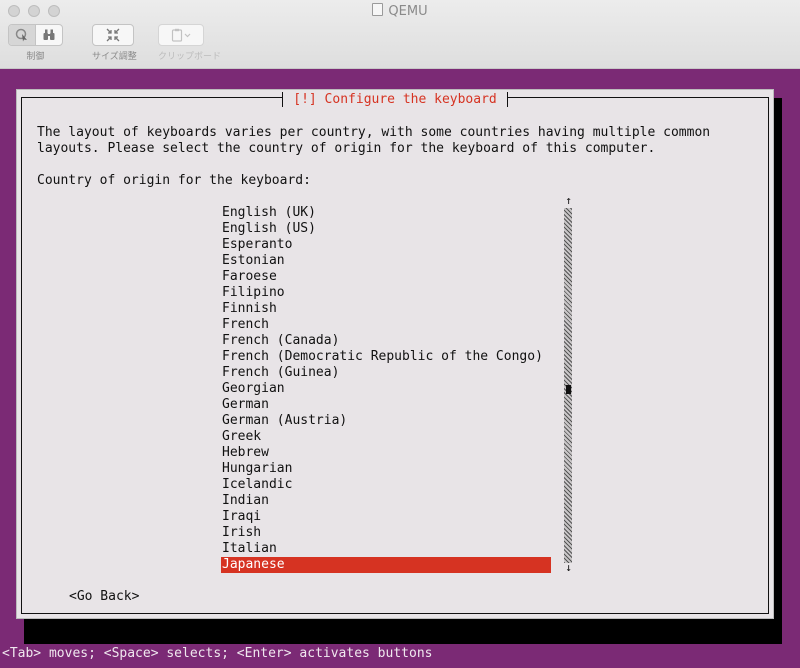  I want to click on clipboard-toolbar-group: クリップボード, so click(189, 43).